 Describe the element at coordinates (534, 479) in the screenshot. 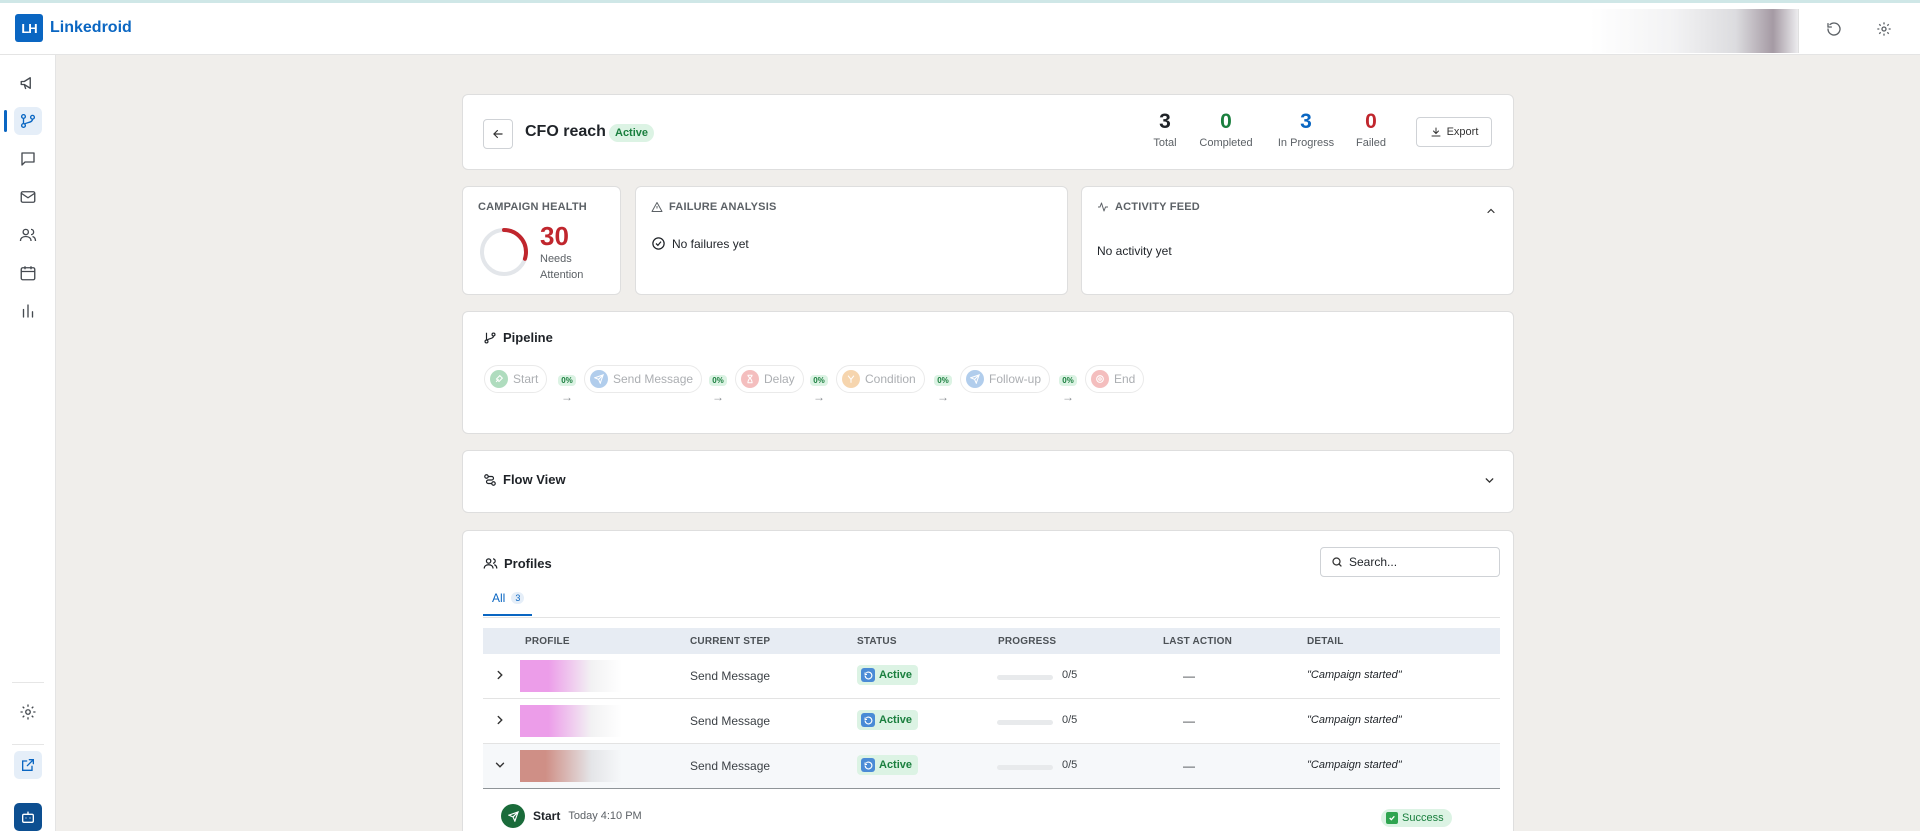

I see `flow-view-title-text: Flow View` at that location.